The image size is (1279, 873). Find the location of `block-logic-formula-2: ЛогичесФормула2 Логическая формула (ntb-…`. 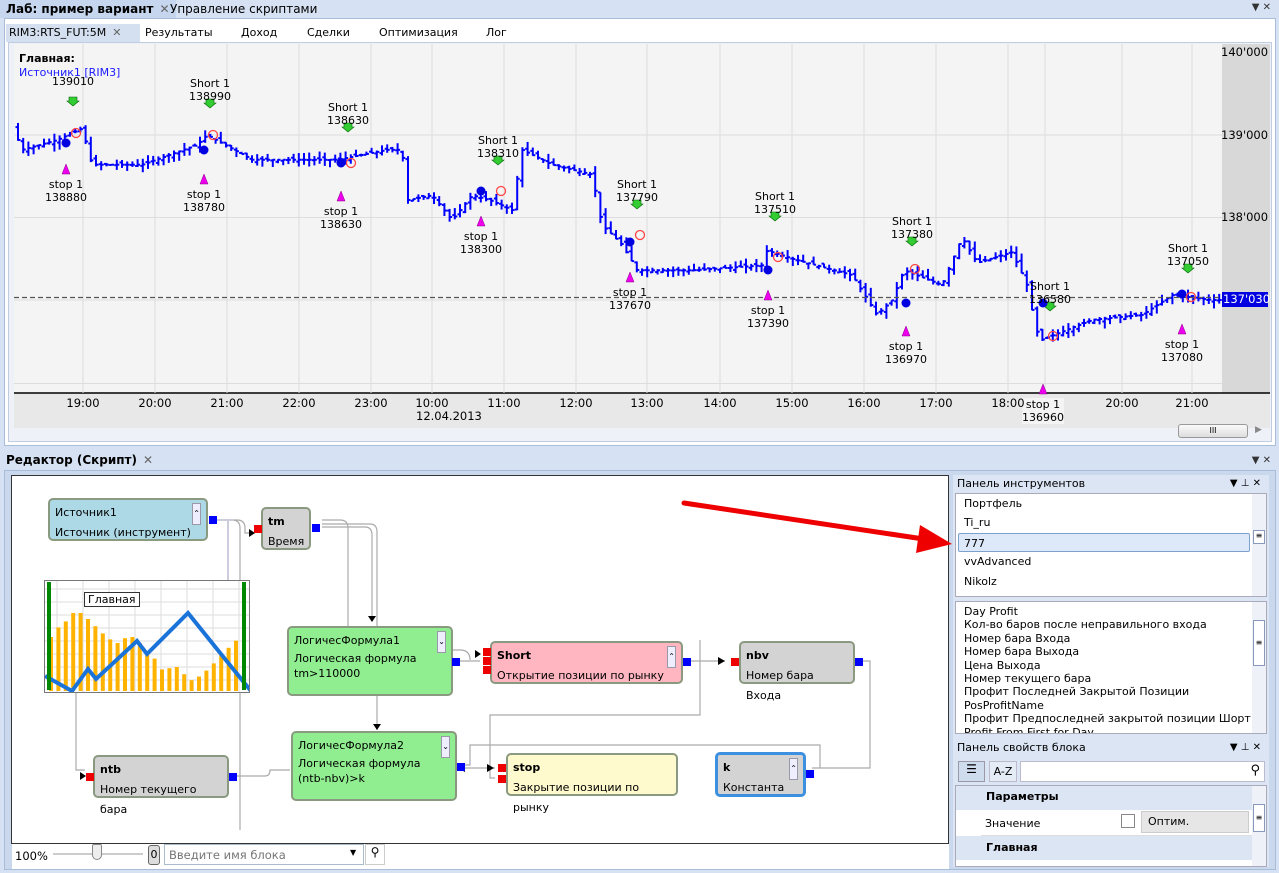

block-logic-formula-2: ЛогичесФормула2 Логическая формула (ntb-… is located at coordinates (374, 766).